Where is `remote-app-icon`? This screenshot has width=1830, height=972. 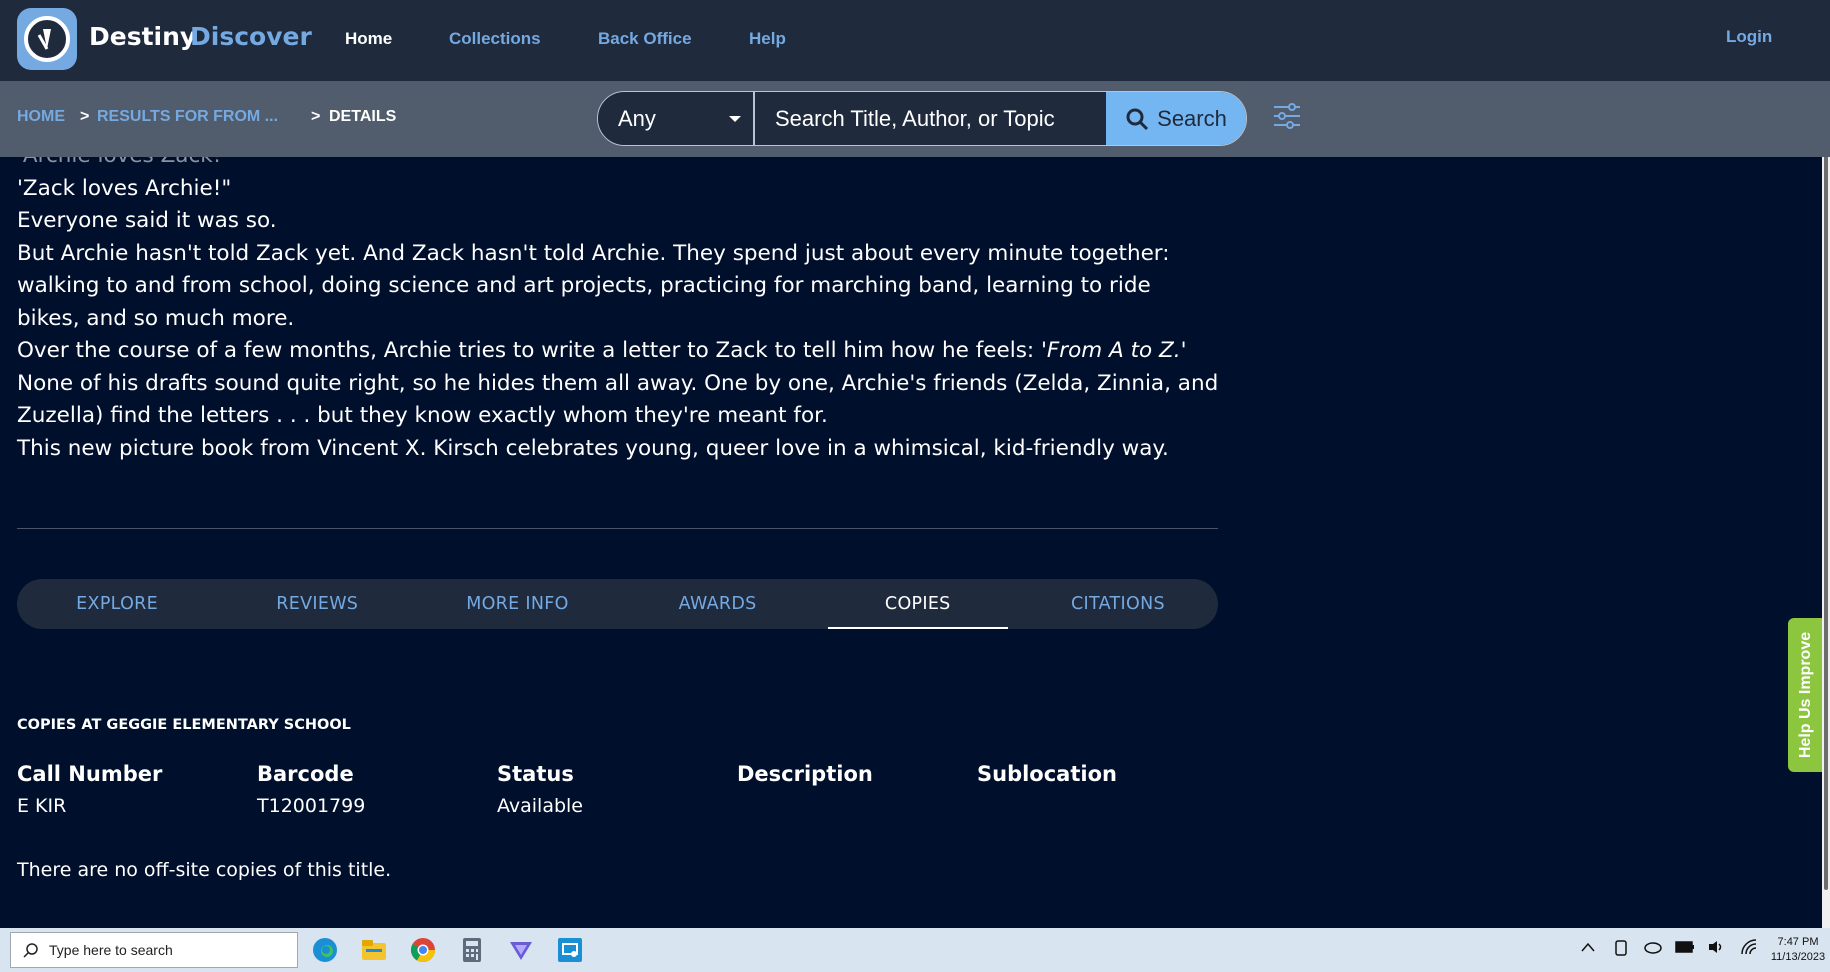 remote-app-icon is located at coordinates (570, 950).